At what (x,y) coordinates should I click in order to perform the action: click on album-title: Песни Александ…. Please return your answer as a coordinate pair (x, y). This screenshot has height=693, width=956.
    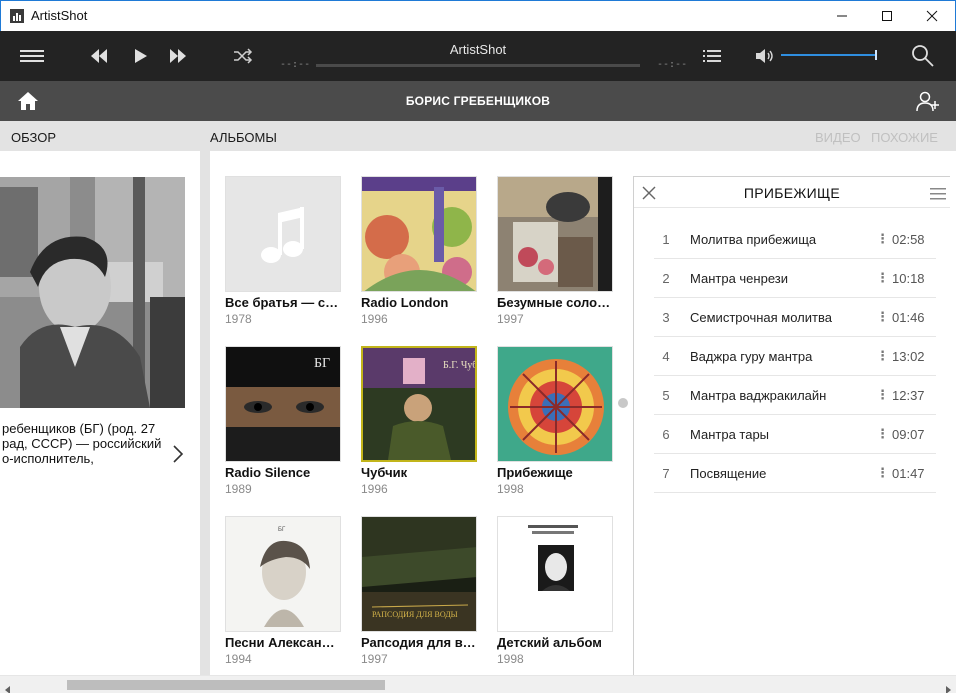
    Looking at the image, I should click on (283, 642).